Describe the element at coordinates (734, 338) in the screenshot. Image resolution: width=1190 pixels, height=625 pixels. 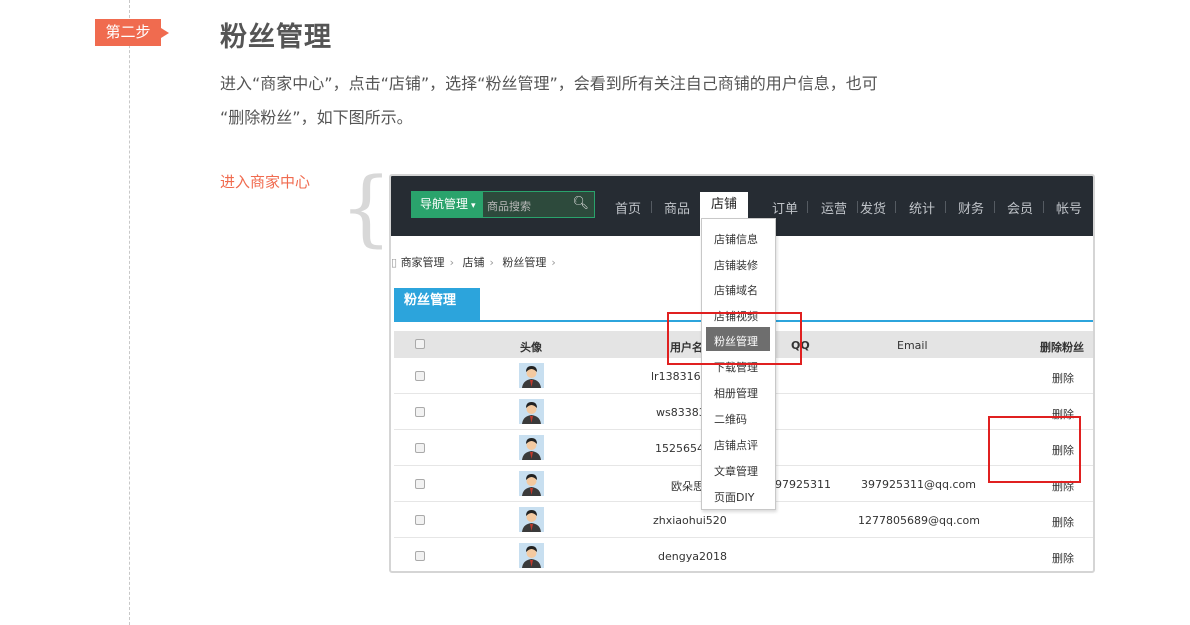
I see `highlight-box-fans-menu` at that location.